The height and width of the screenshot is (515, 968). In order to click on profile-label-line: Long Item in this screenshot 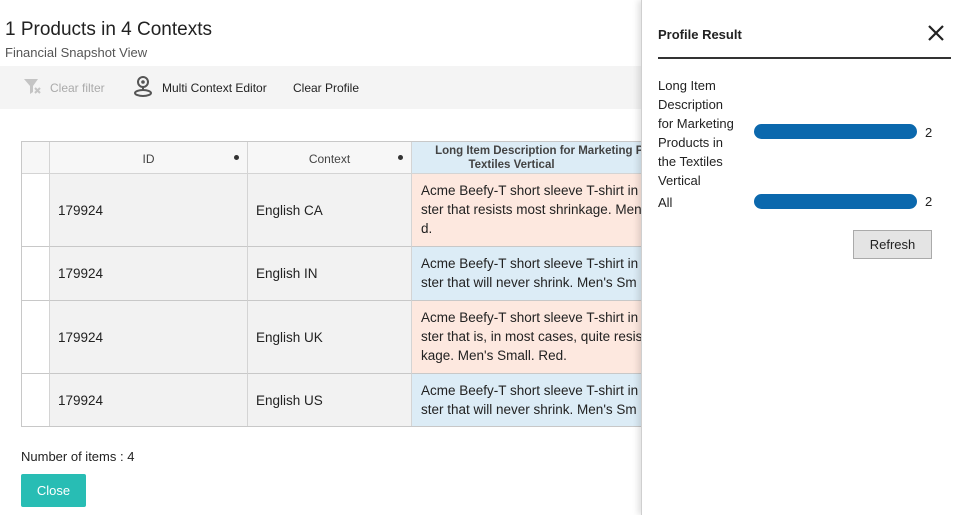, I will do `click(687, 85)`.